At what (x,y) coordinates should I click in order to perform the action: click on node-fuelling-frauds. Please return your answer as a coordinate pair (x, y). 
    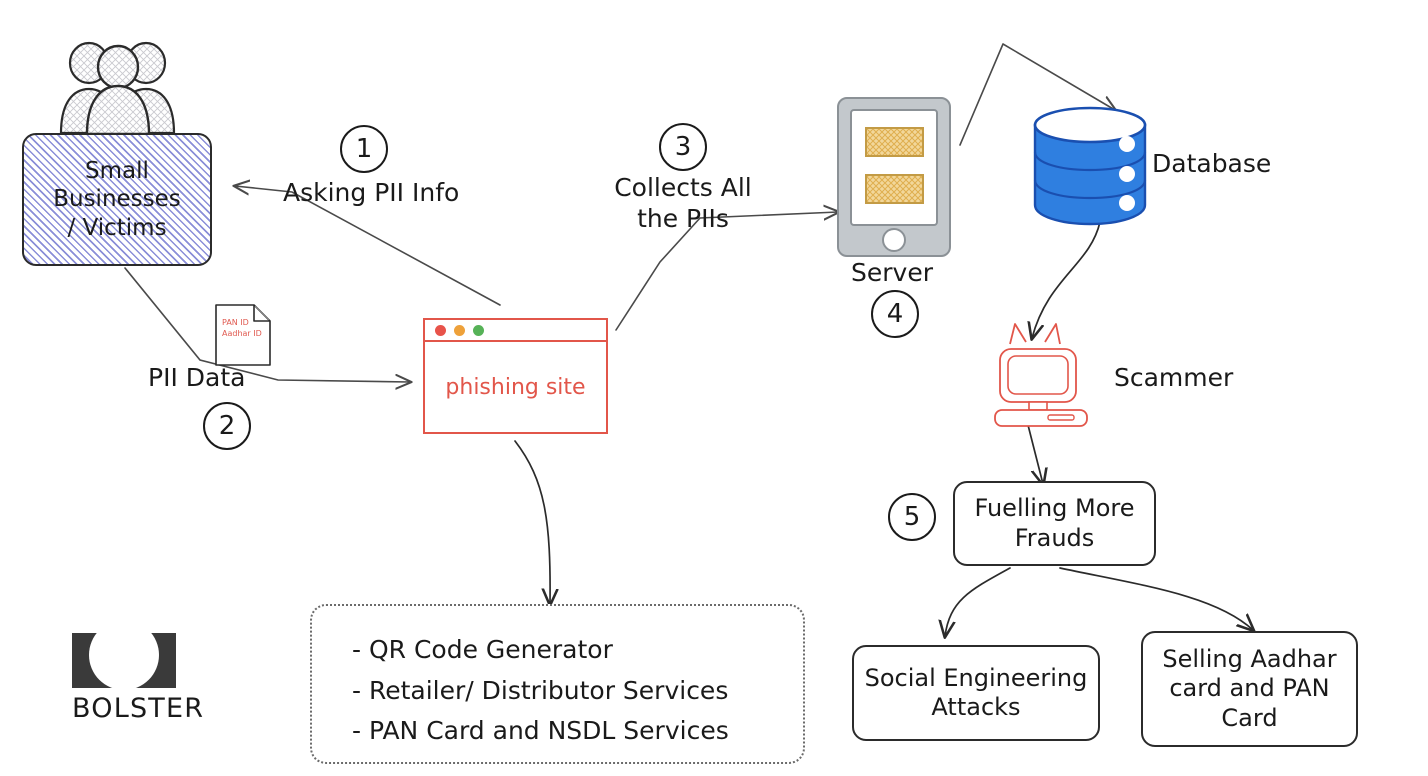
    Looking at the image, I should click on (1054, 523).